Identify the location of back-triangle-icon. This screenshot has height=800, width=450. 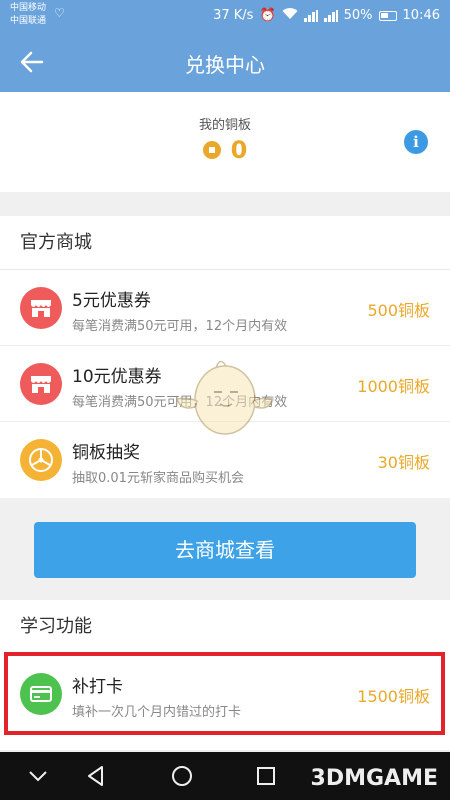
(96, 776).